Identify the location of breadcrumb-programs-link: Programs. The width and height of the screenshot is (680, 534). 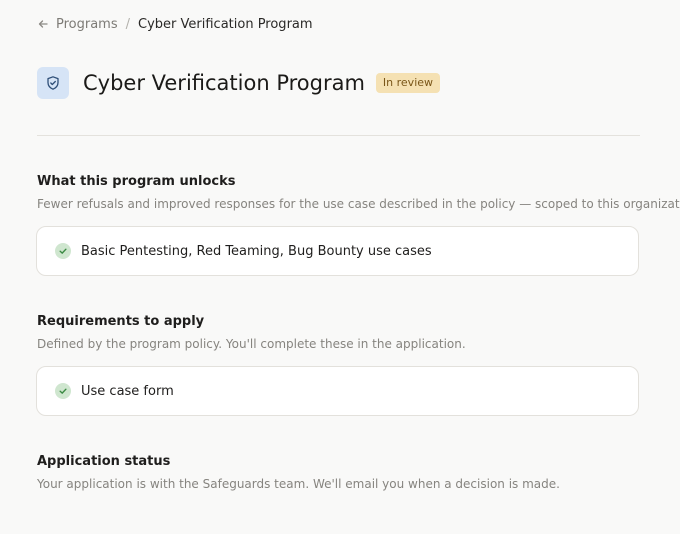
(87, 24).